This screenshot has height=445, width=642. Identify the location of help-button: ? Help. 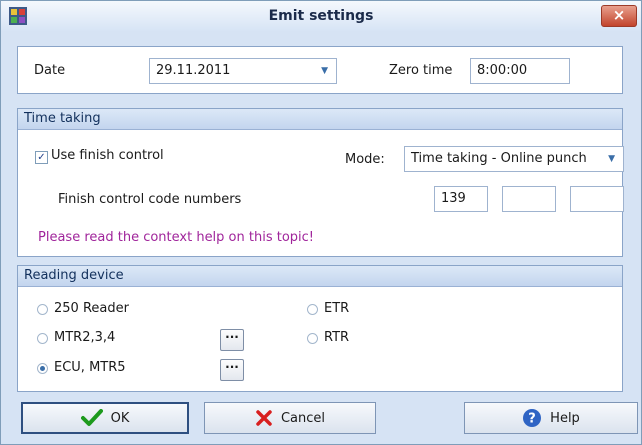
(551, 418).